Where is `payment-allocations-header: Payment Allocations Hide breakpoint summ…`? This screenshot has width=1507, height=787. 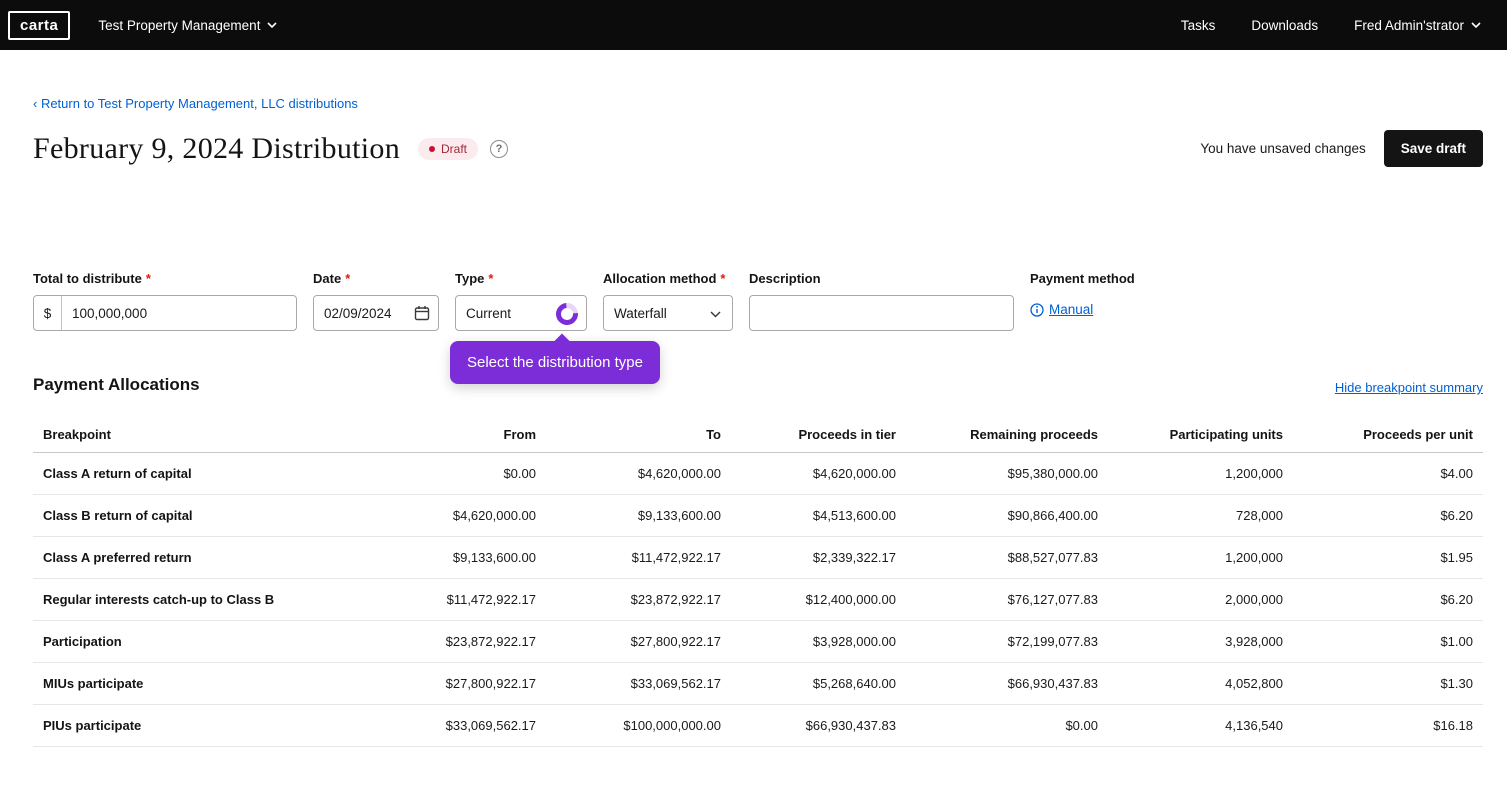 payment-allocations-header: Payment Allocations Hide breakpoint summ… is located at coordinates (758, 385).